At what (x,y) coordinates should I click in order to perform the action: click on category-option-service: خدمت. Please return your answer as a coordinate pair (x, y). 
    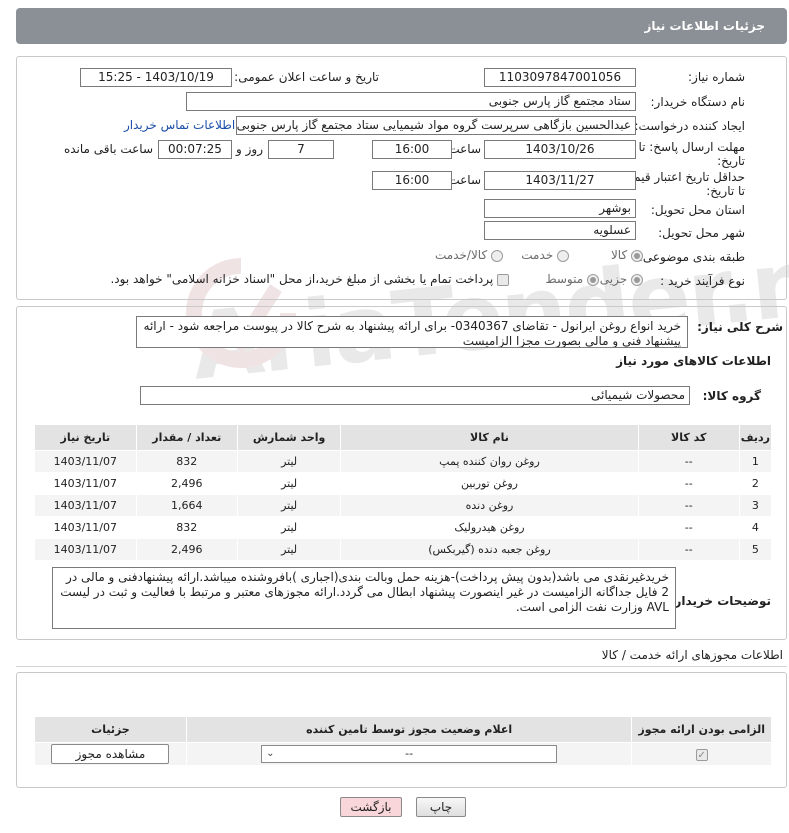
    Looking at the image, I should click on (545, 255).